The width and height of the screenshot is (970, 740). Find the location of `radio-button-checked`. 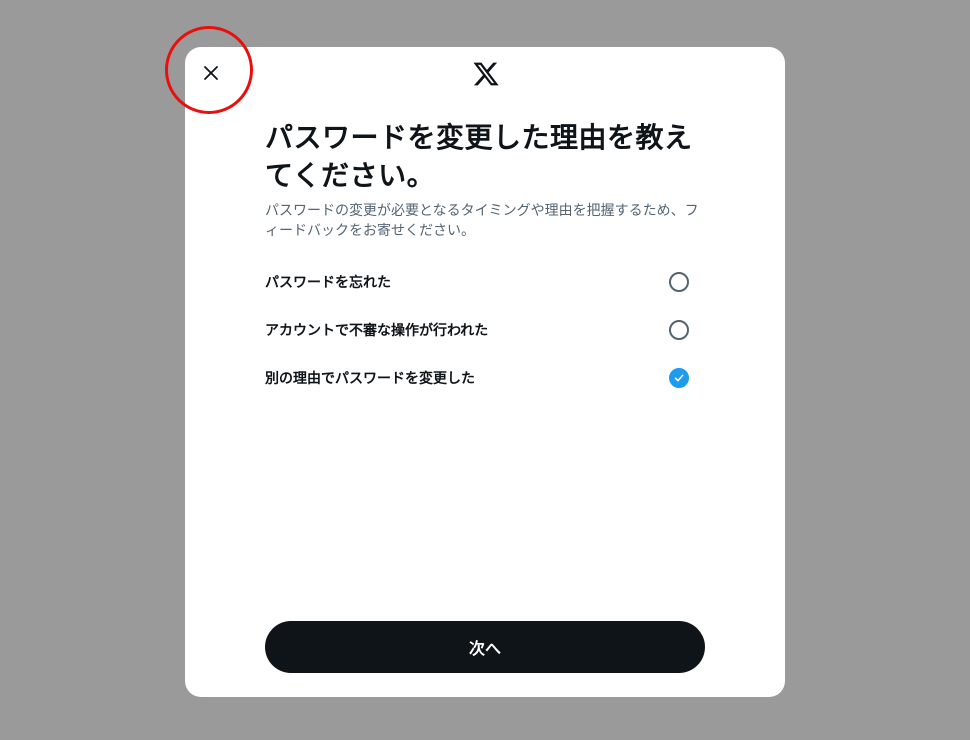

radio-button-checked is located at coordinates (679, 378).